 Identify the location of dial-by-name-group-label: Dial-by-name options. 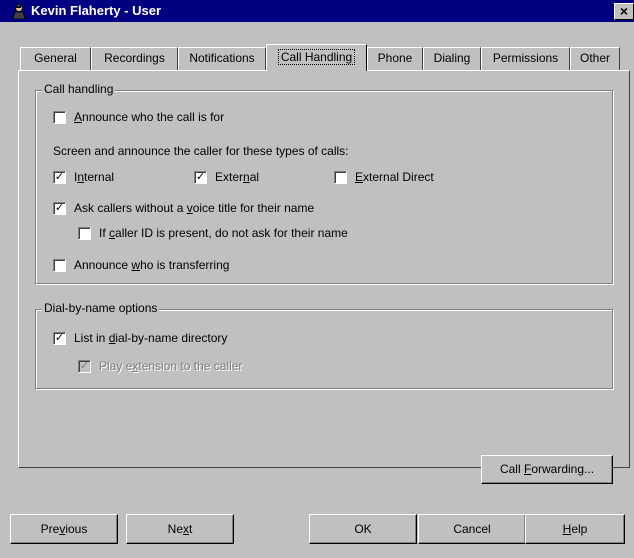
(101, 308).